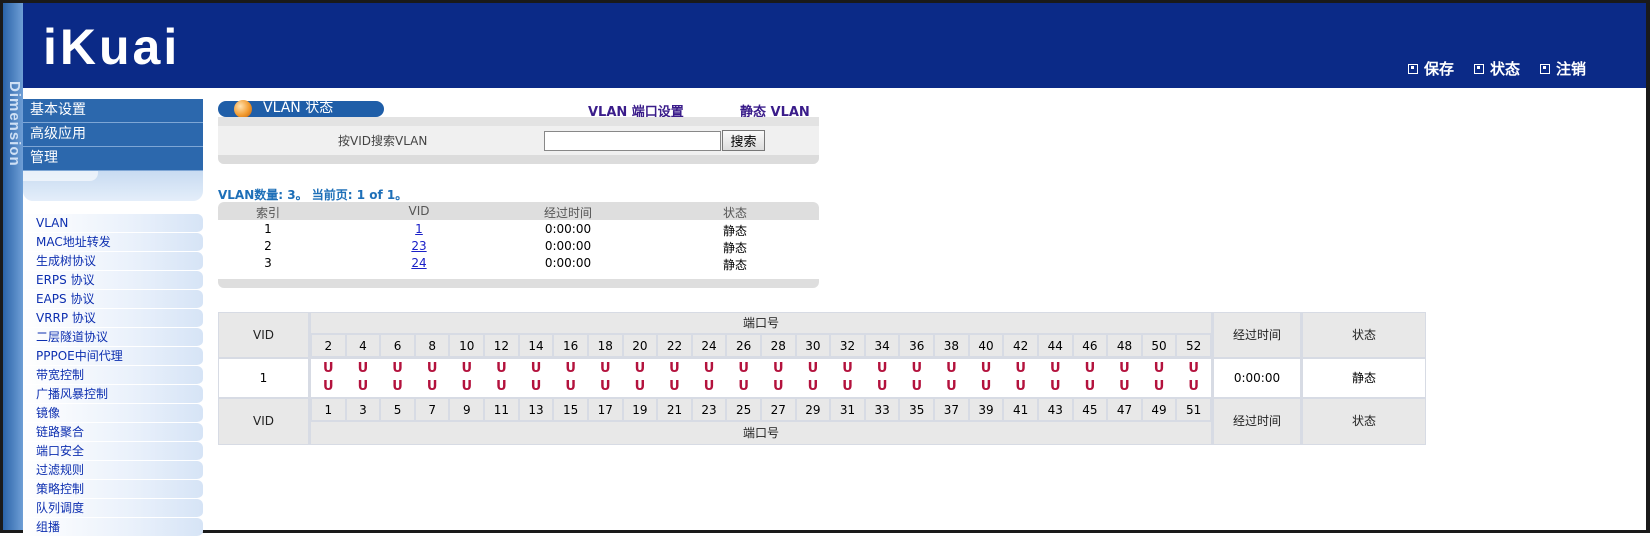 The width and height of the screenshot is (1650, 537). What do you see at coordinates (605, 346) in the screenshot?
I see `port-number-even: 18` at bounding box center [605, 346].